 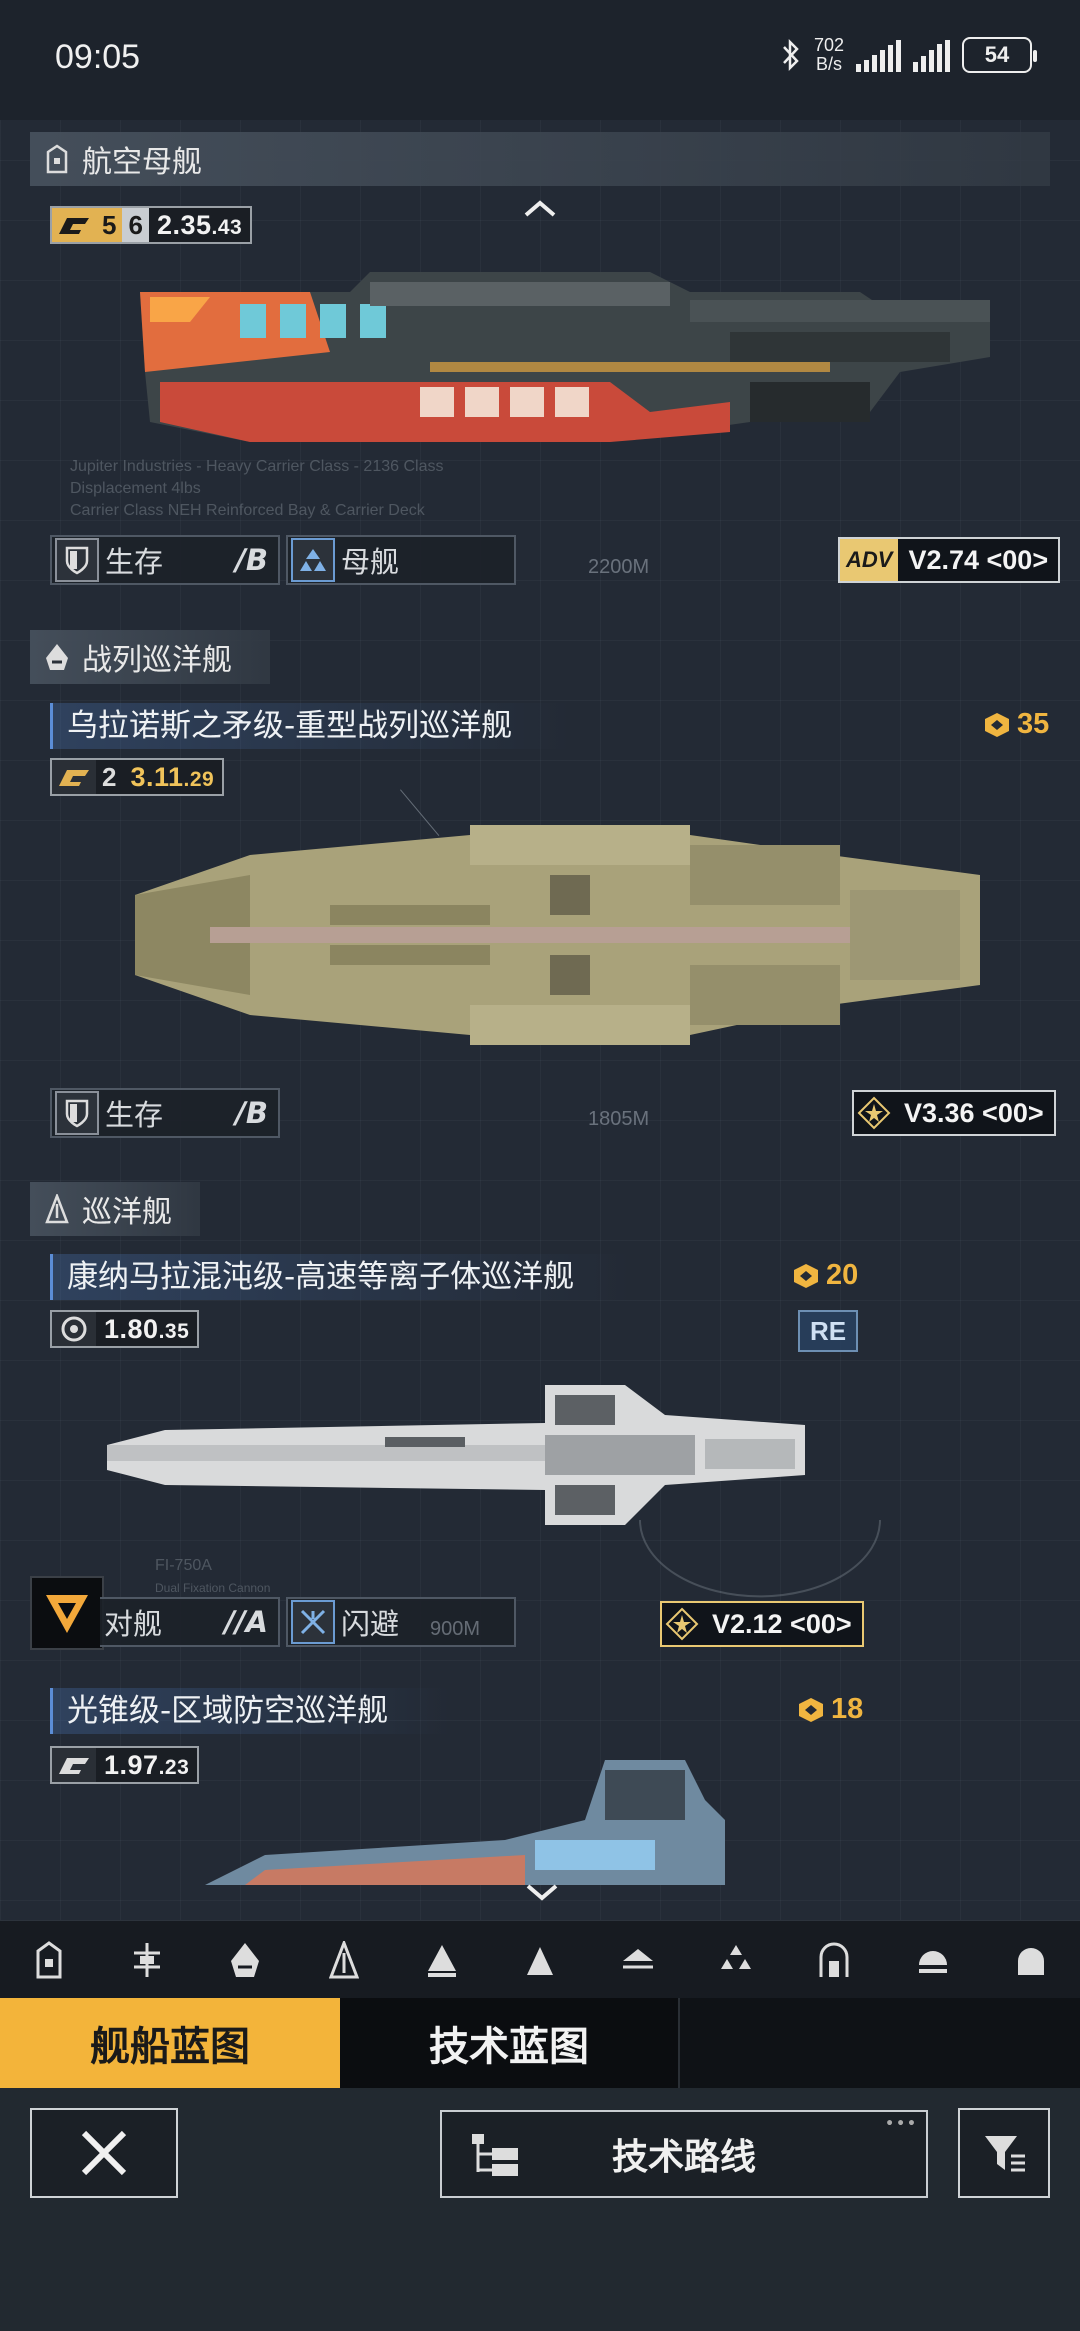 I want to click on class-dome-icon, so click(x=933, y=1960).